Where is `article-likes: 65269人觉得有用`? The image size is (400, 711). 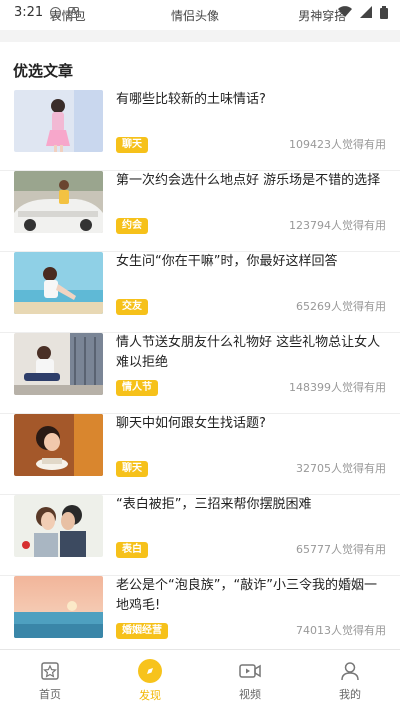
article-likes: 65269人觉得有用 is located at coordinates (341, 306).